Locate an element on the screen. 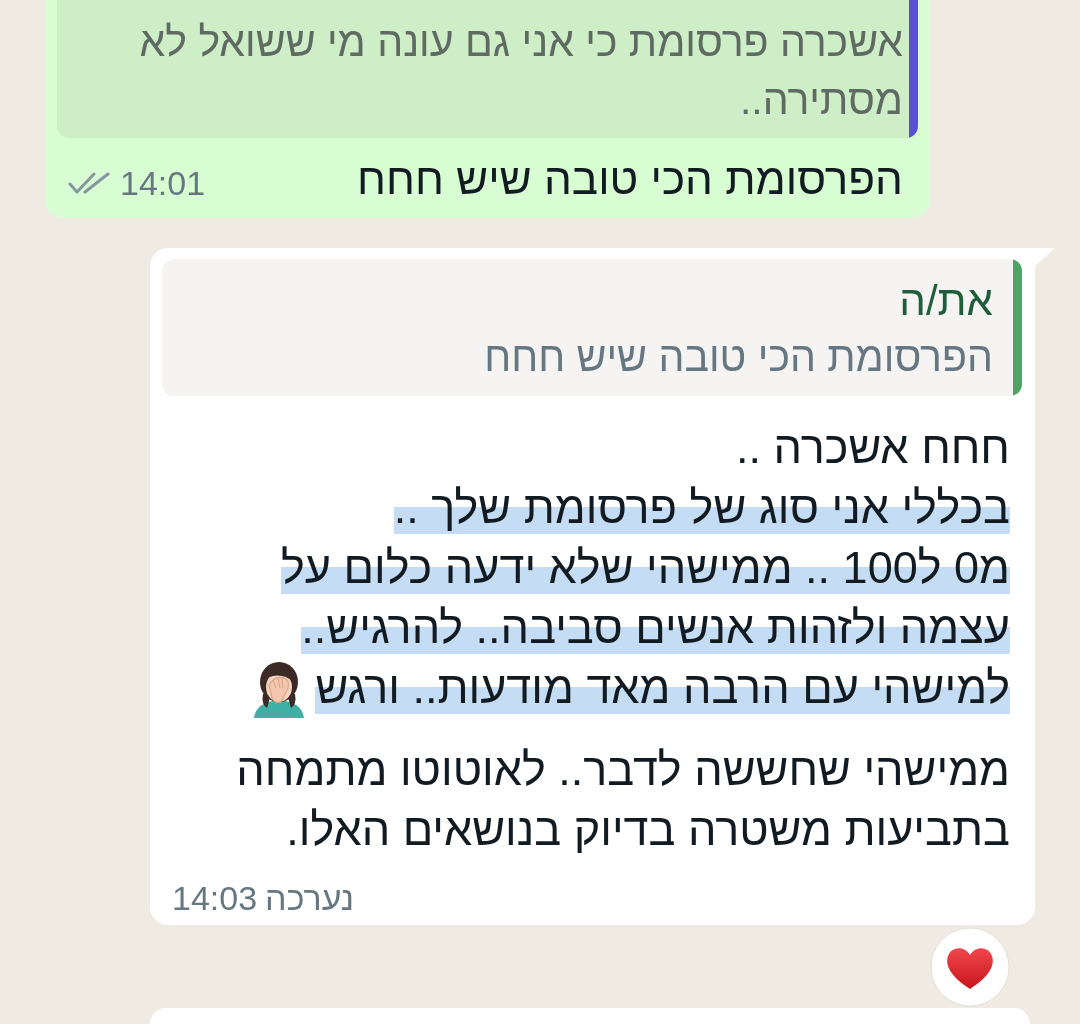 The height and width of the screenshot is (1024, 1080). message-text-line: בתביעות משטרה בדיוק בנושאים האלו. is located at coordinates (648, 830).